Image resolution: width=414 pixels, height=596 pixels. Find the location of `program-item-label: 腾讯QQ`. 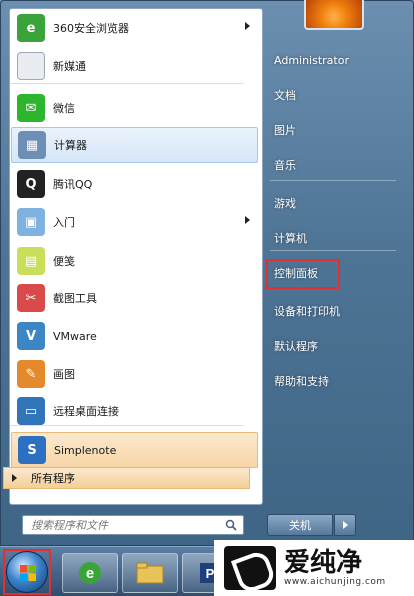

program-item-label: 腾讯QQ is located at coordinates (73, 184).